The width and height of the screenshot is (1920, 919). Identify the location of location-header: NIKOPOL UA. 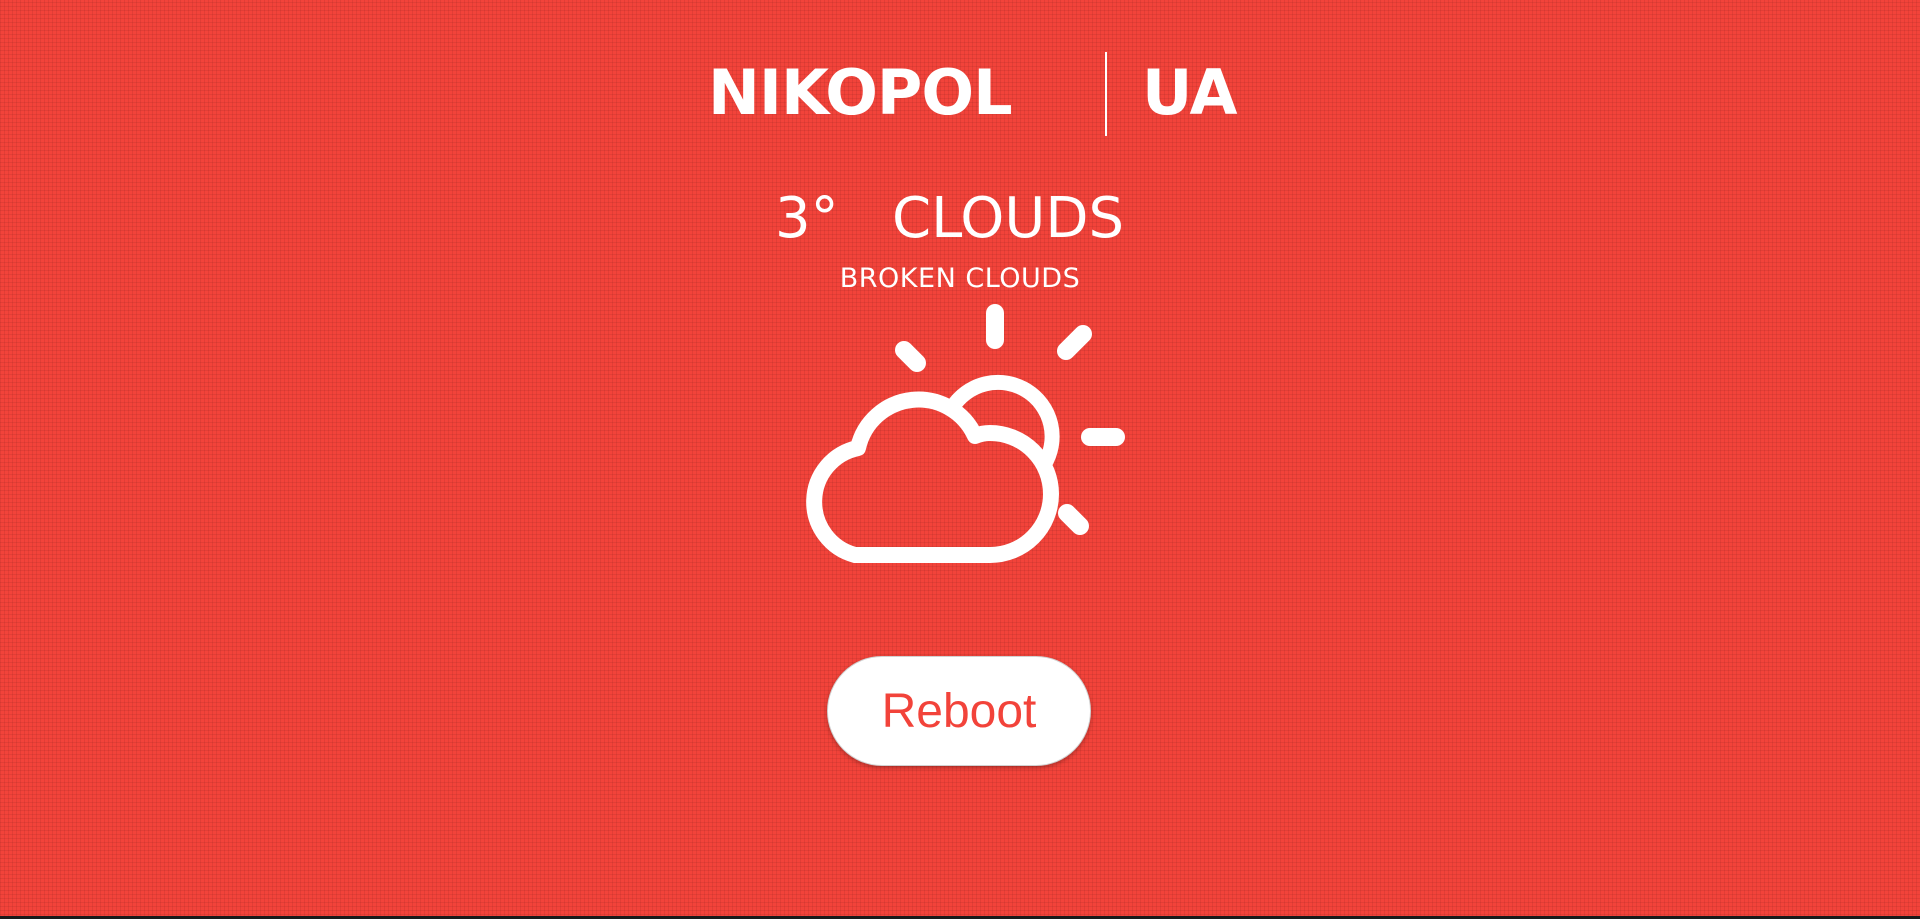
(960, 94).